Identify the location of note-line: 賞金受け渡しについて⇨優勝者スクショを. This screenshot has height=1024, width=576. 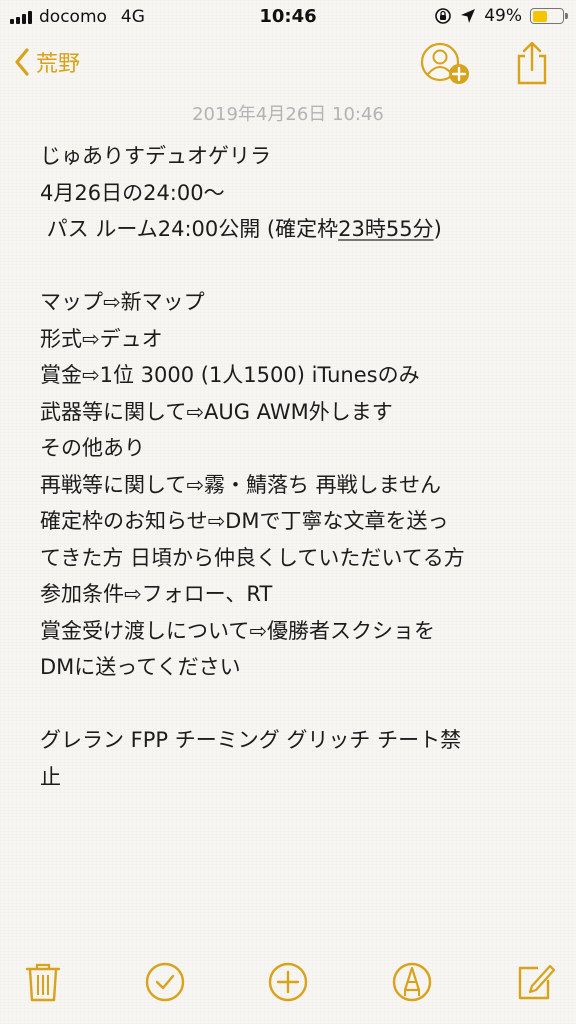
(237, 630).